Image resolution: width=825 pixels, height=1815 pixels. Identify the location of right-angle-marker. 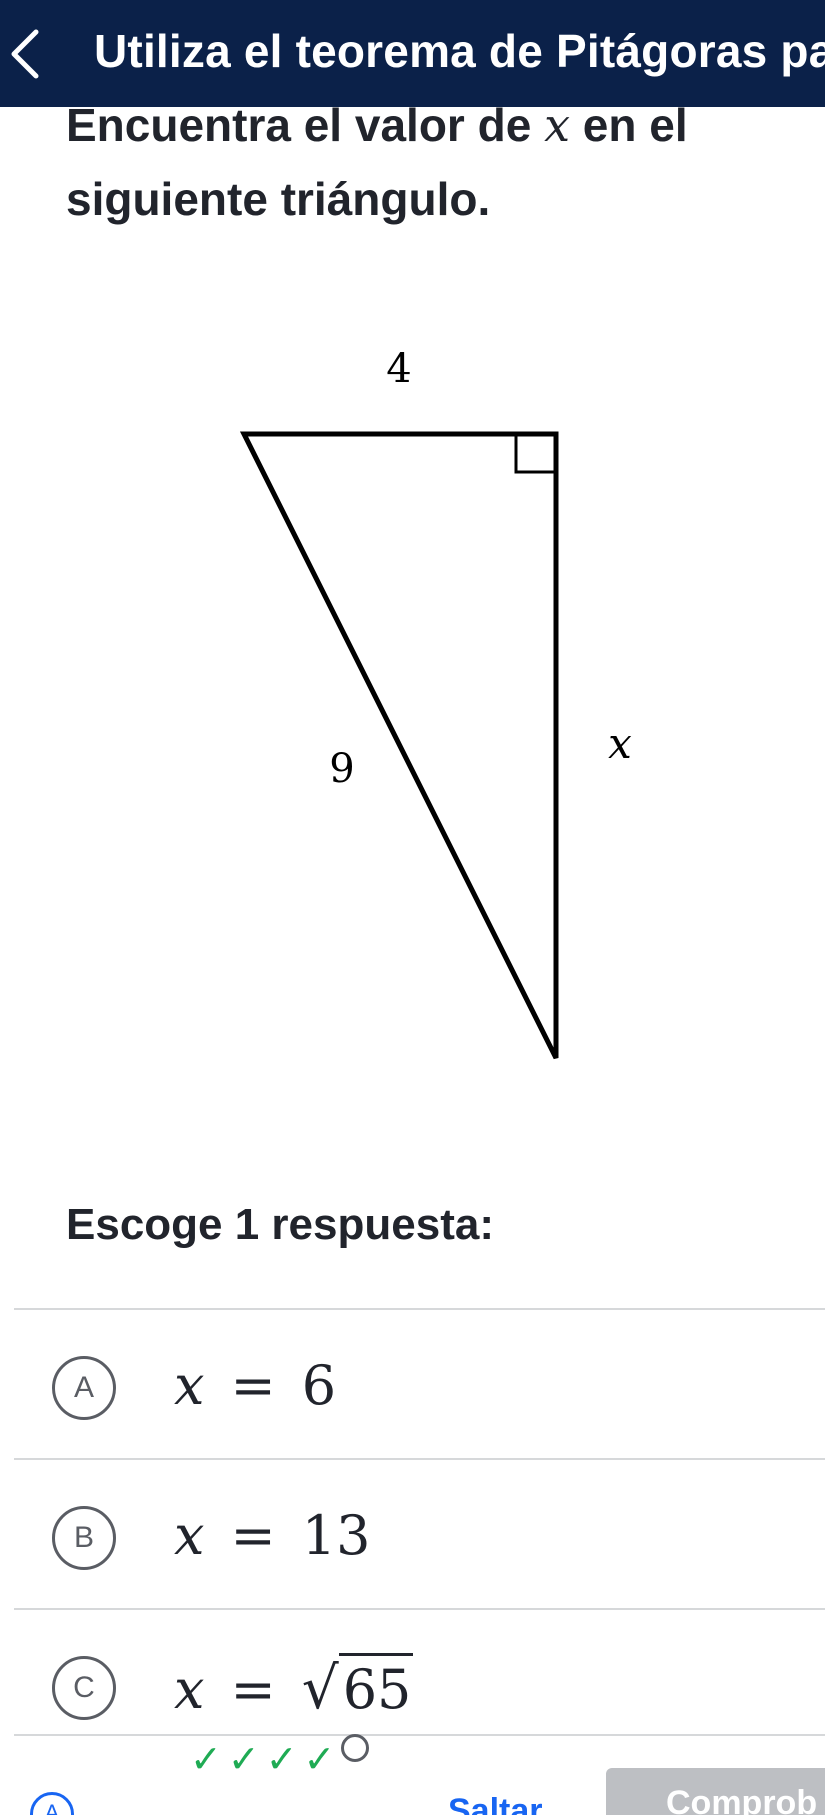
(535, 454).